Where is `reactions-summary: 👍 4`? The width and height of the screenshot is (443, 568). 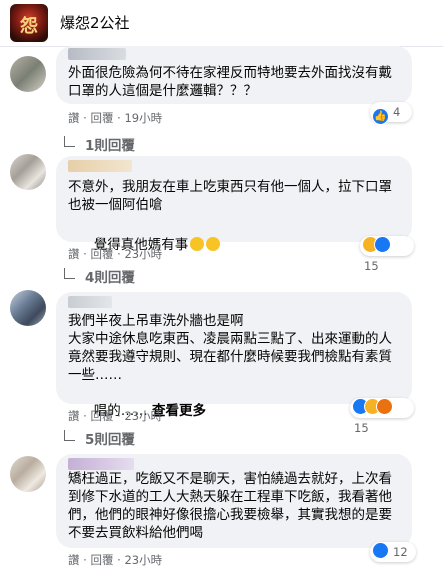 reactions-summary: 👍 4 is located at coordinates (391, 113).